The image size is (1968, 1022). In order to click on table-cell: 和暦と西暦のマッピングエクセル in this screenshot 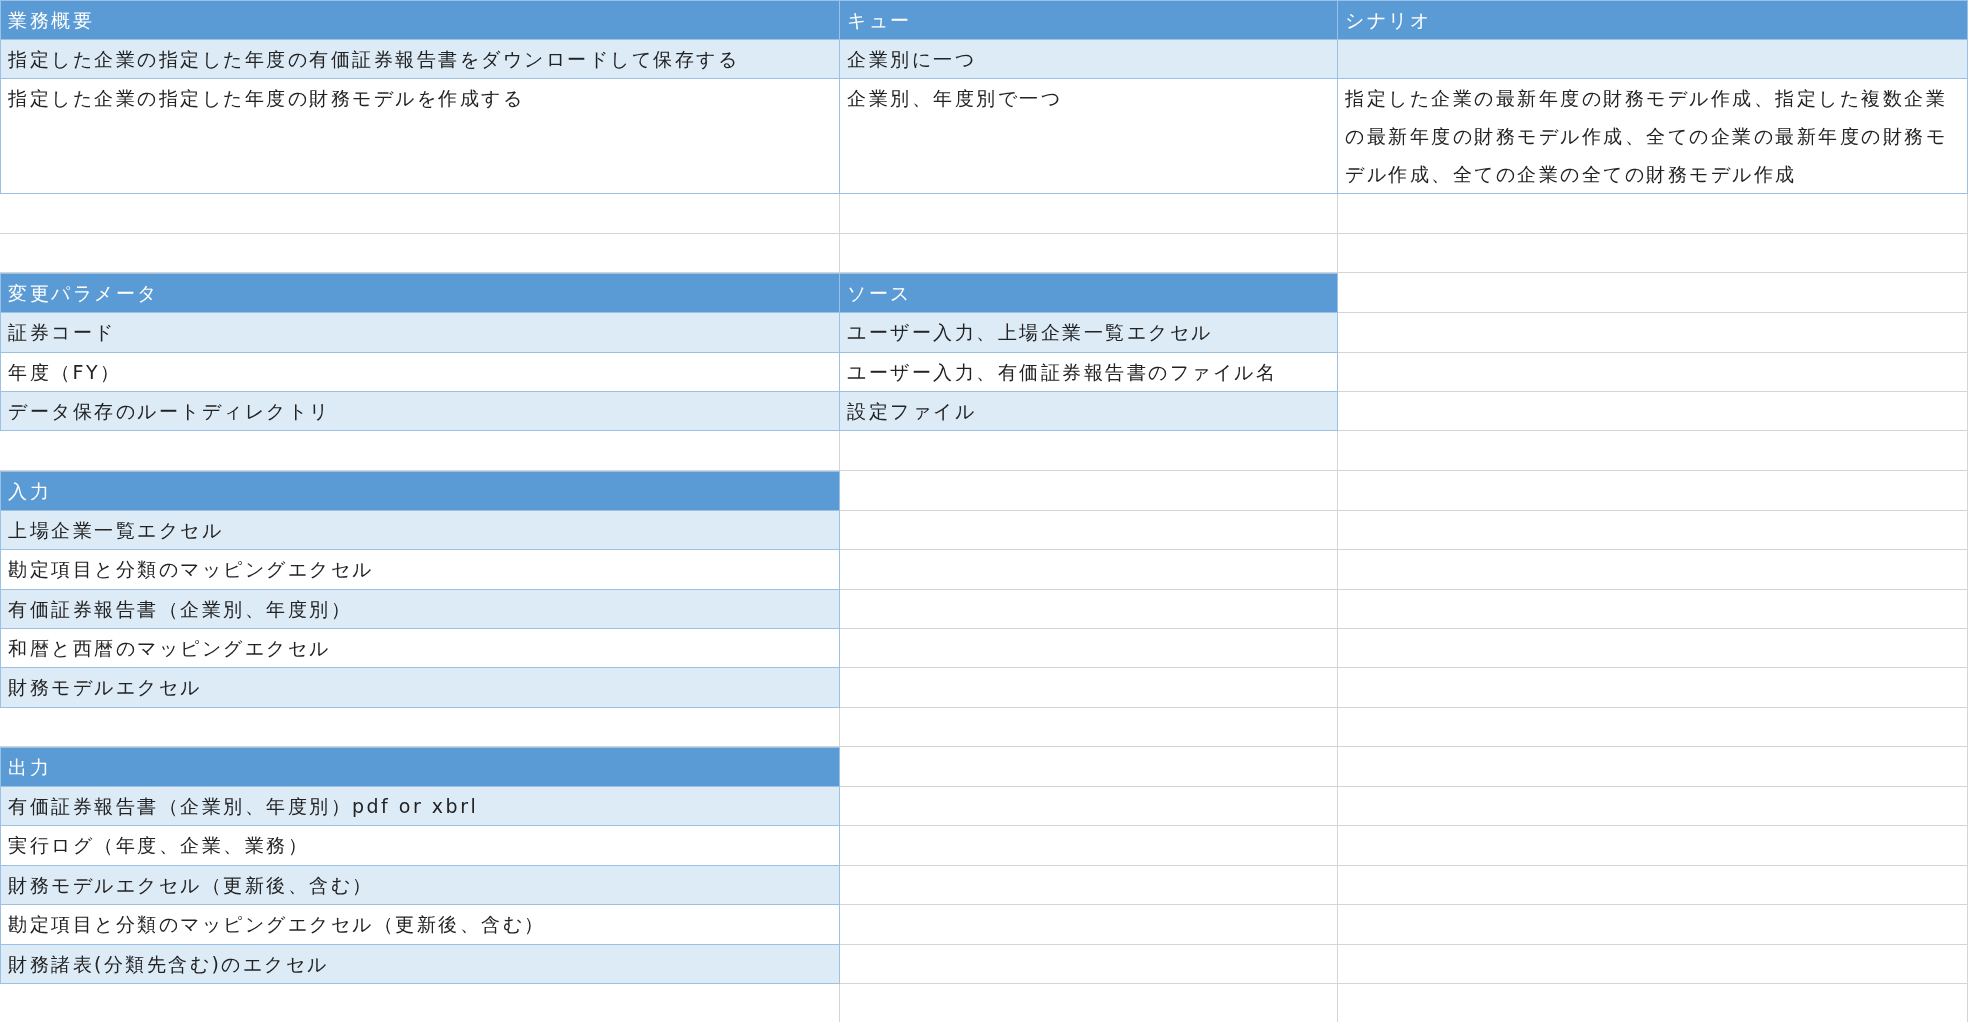, I will do `click(420, 648)`.